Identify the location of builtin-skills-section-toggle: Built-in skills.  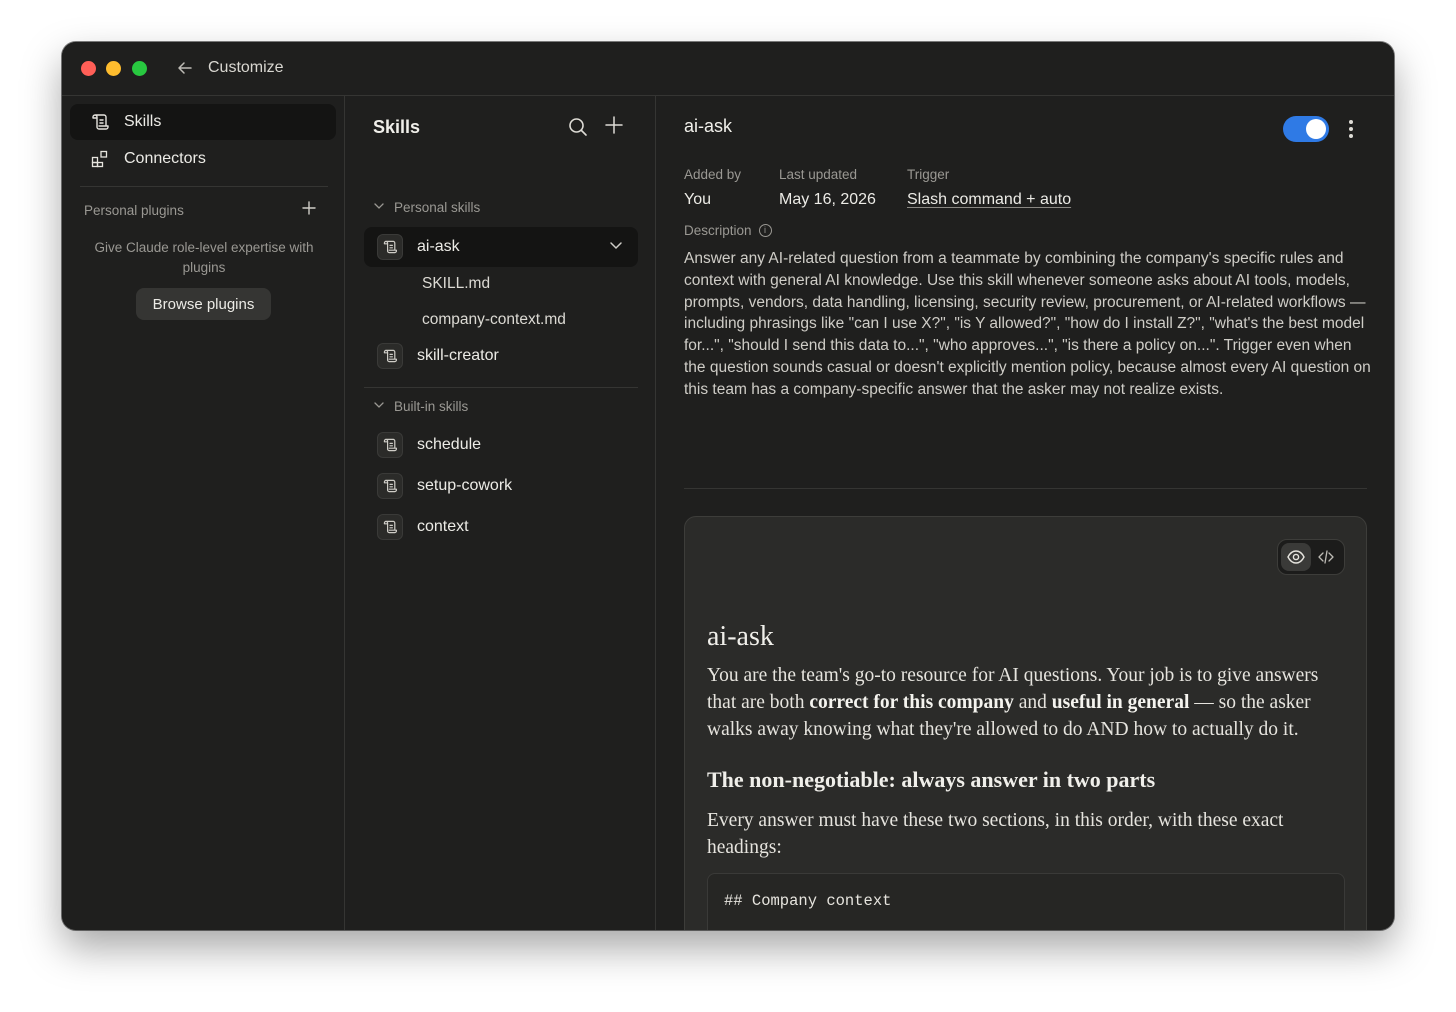
(420, 406).